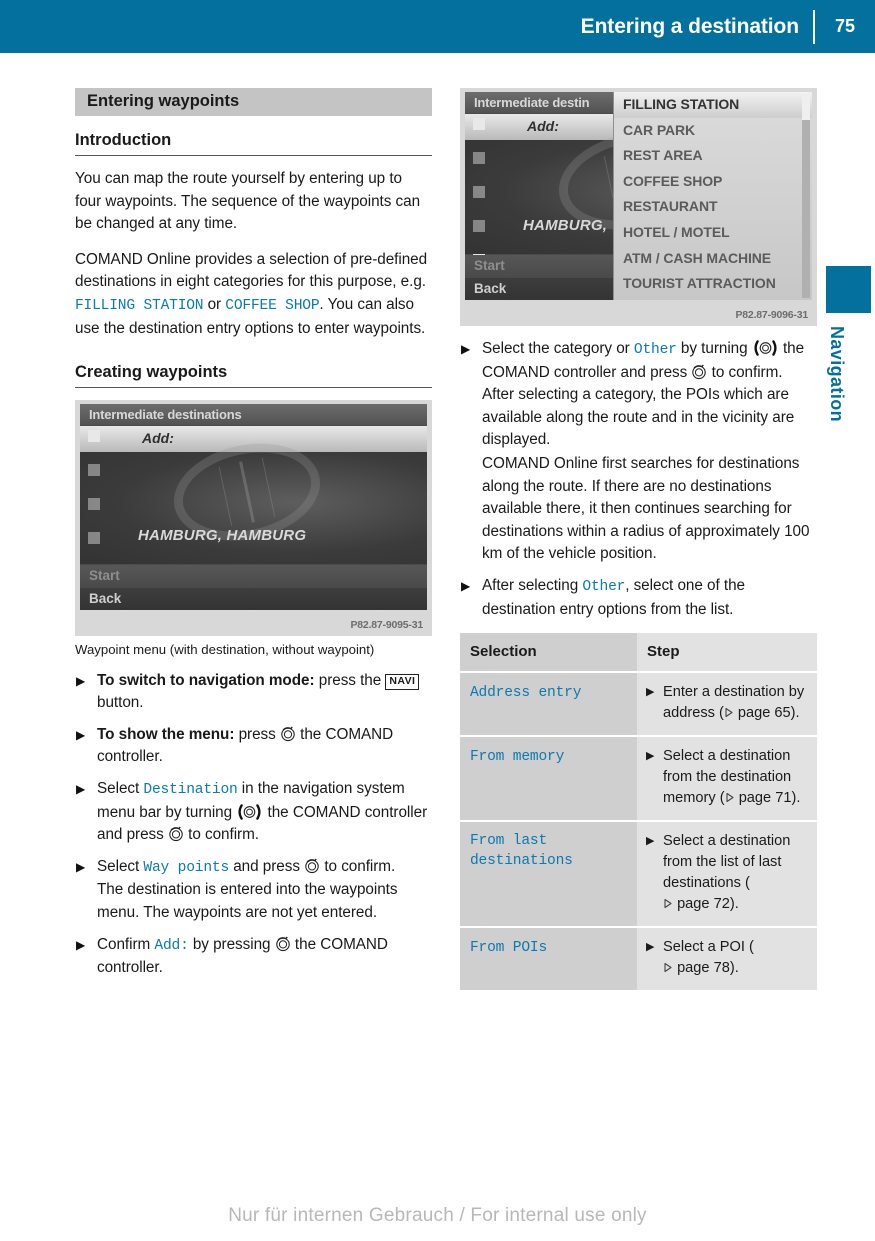  Describe the element at coordinates (190, 790) in the screenshot. I see `mono-destination: Destination` at that location.